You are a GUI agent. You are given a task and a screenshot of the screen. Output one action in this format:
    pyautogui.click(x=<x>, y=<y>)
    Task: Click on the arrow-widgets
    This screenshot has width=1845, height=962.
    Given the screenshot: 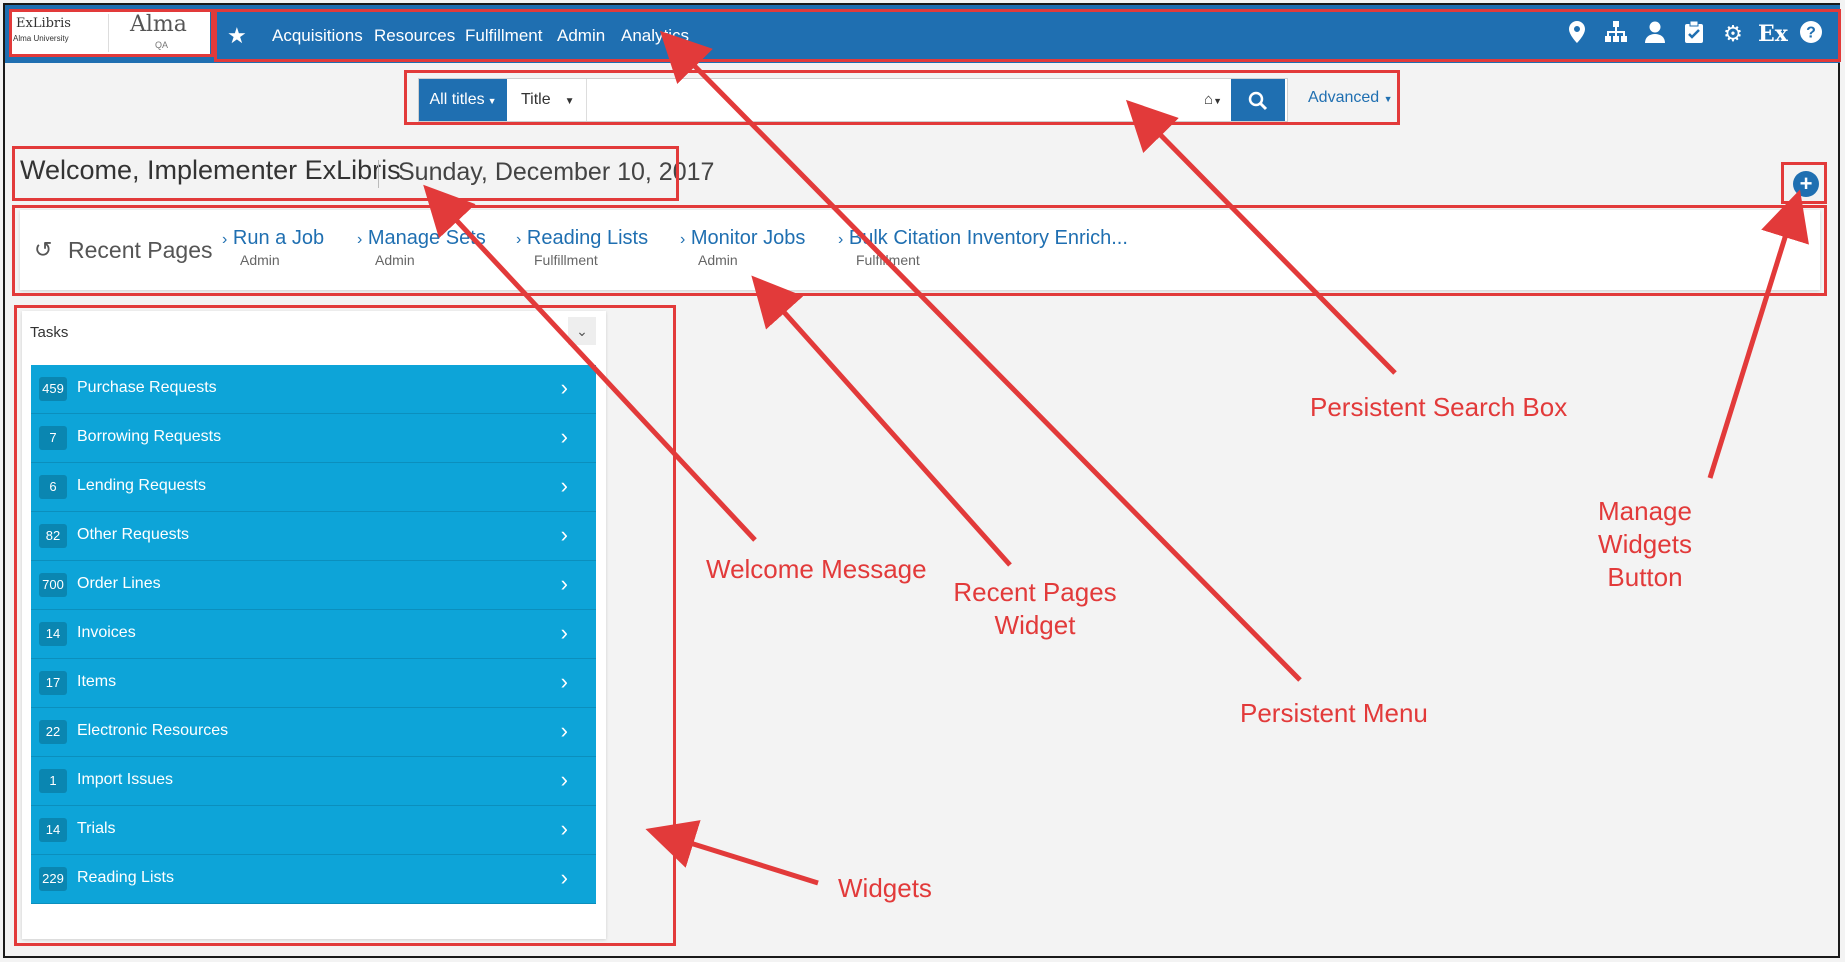 What is the action you would take?
    pyautogui.click(x=732, y=853)
    